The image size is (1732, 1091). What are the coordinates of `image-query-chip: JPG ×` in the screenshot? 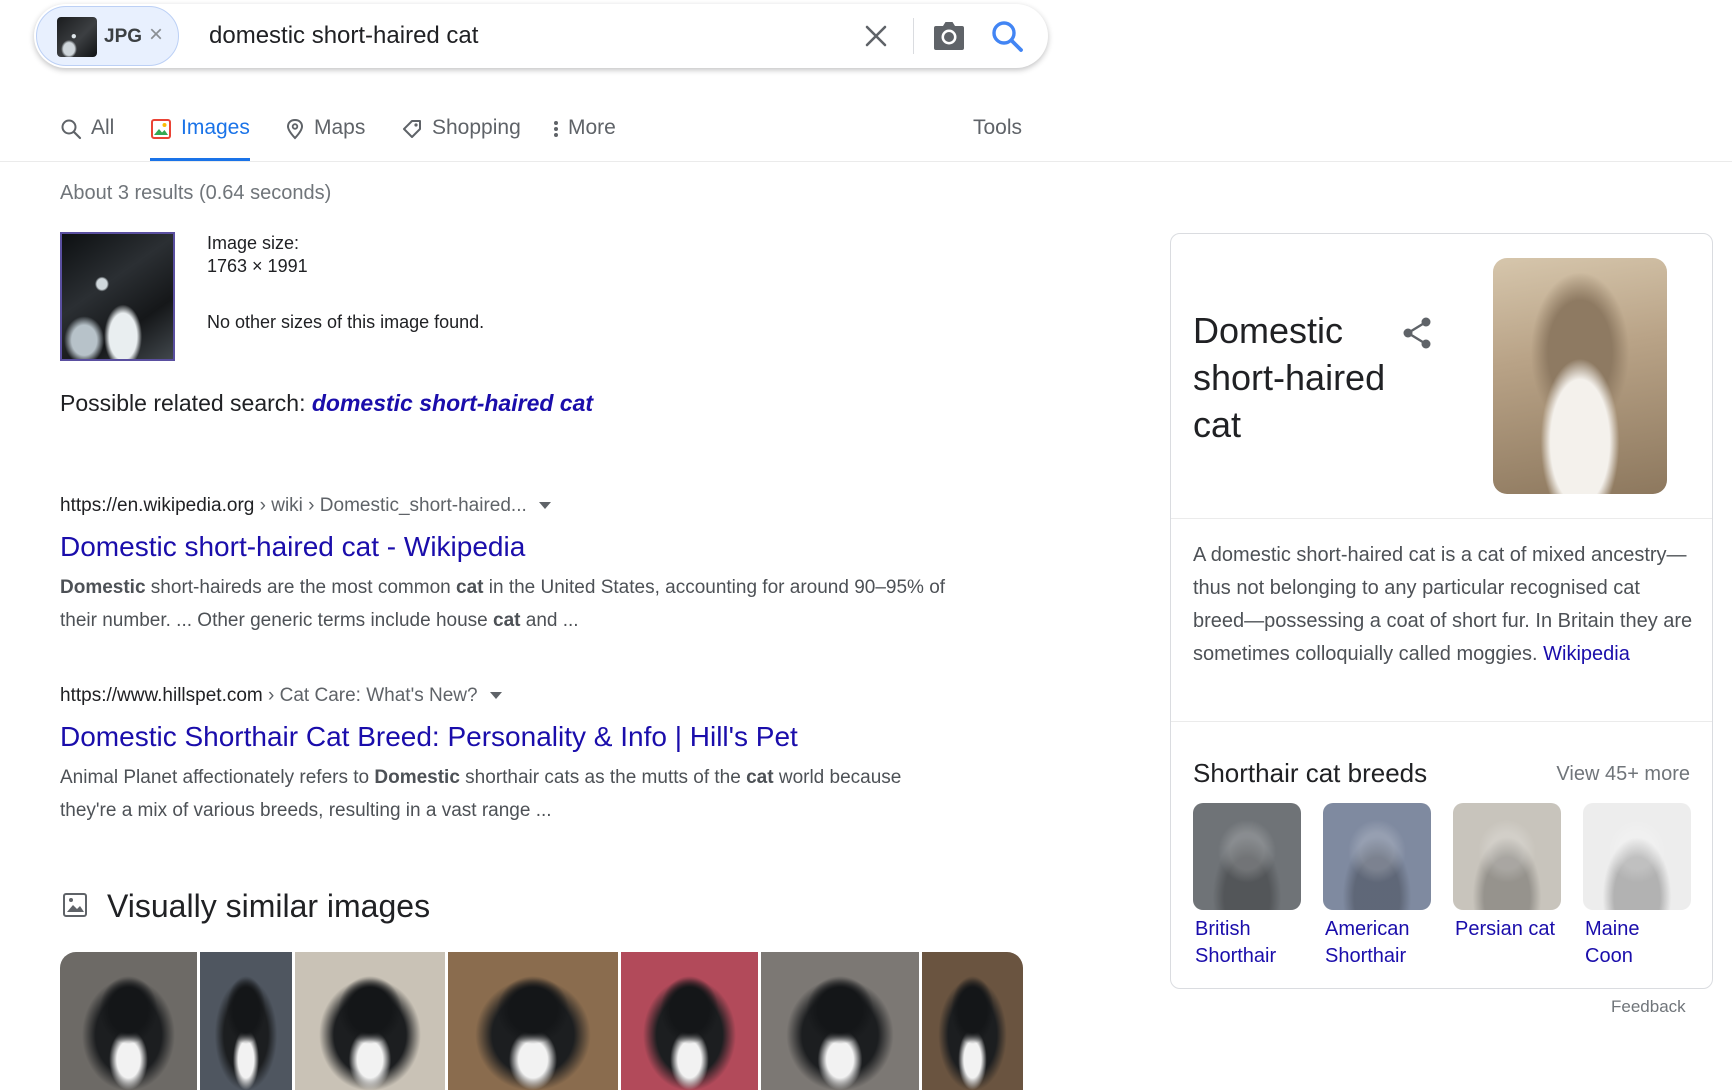 It's located at (107, 36).